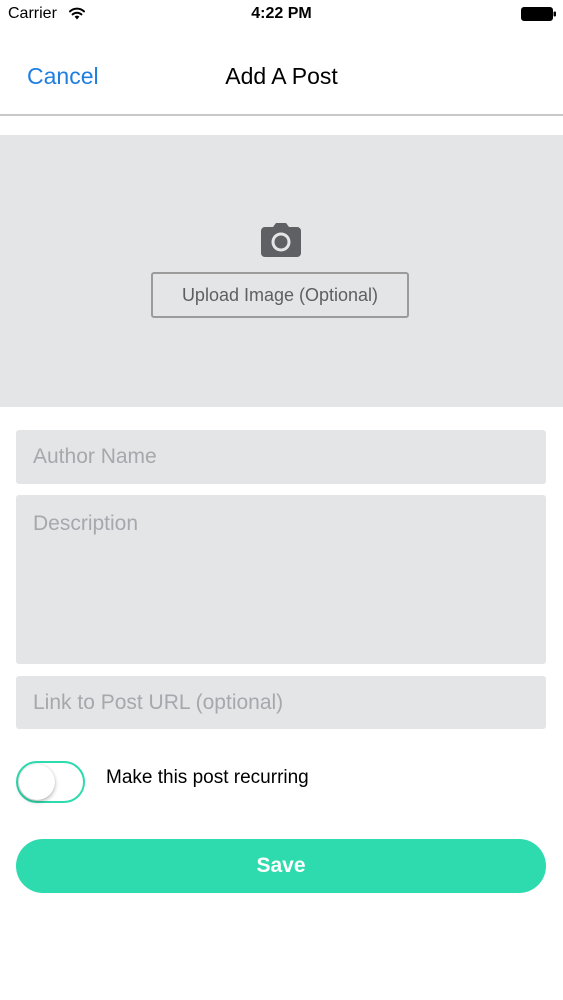 The height and width of the screenshot is (1000, 563). I want to click on battery-icon, so click(538, 14).